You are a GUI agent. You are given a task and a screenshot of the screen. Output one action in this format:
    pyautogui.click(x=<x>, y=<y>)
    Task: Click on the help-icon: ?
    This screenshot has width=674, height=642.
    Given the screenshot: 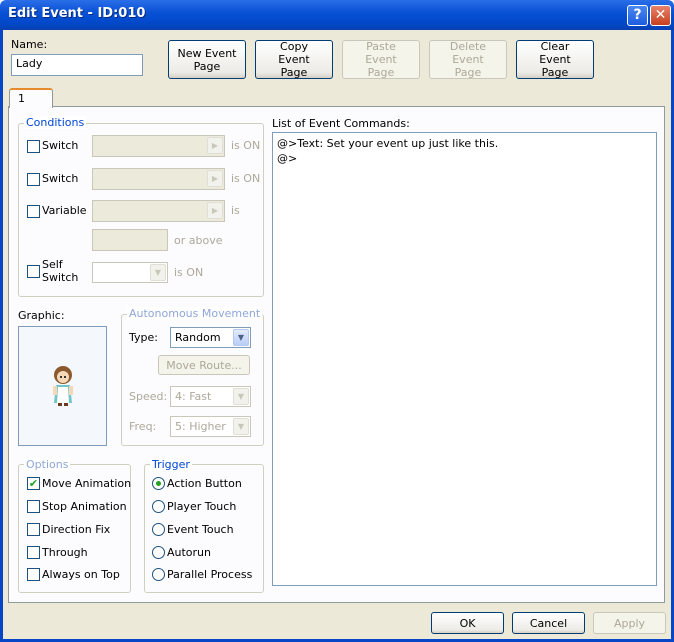 What is the action you would take?
    pyautogui.click(x=637, y=15)
    